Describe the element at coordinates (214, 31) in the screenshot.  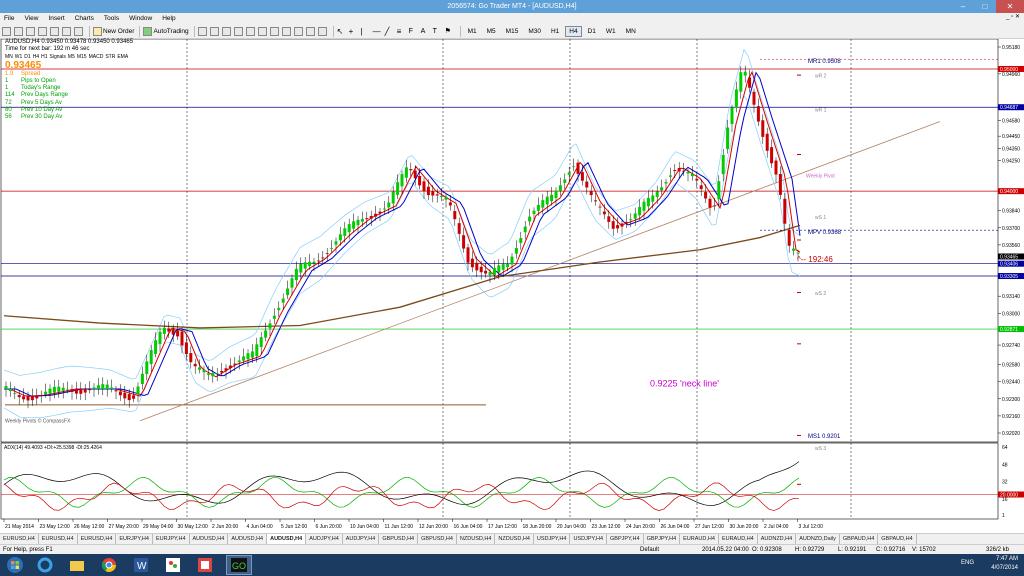
I see `candle-chart-button` at that location.